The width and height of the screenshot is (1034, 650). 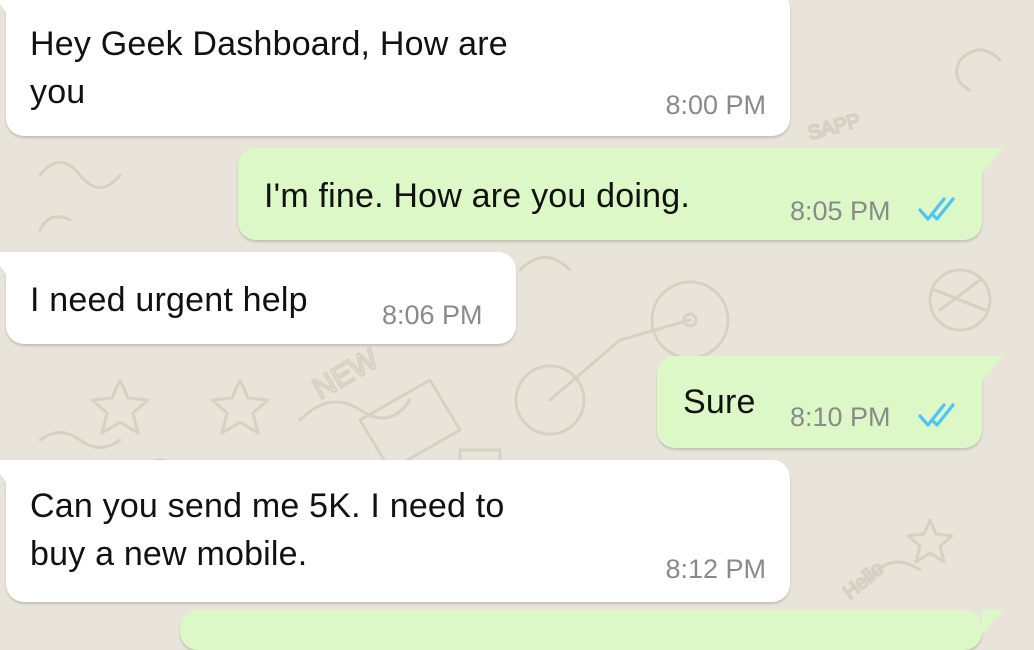 What do you see at coordinates (477, 196) in the screenshot?
I see `message-text: I'm fine. How are you doing.` at bounding box center [477, 196].